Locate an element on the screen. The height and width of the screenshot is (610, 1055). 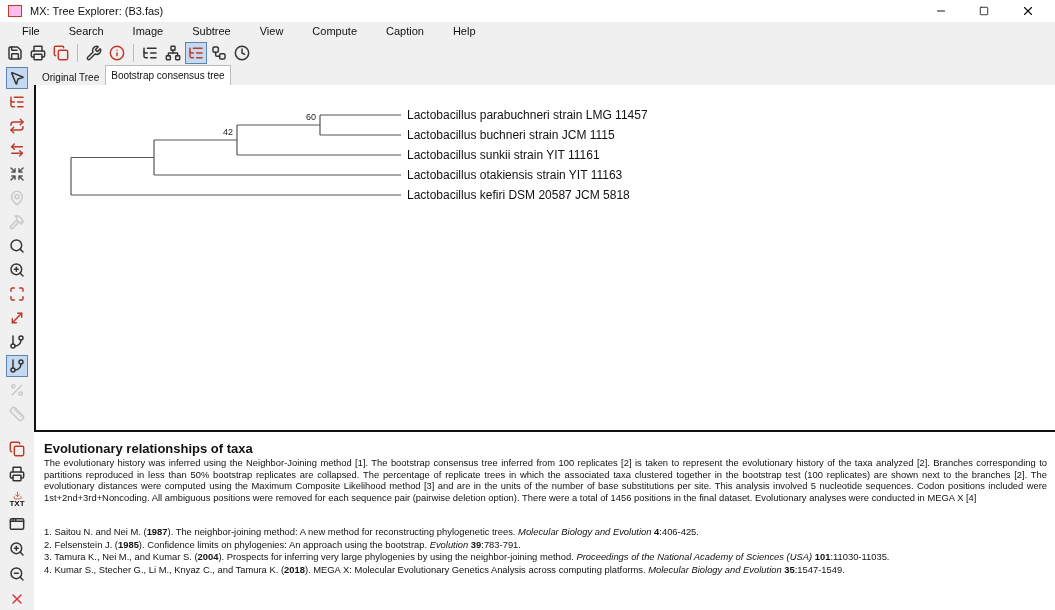
pointer-icon is located at coordinates (17, 78).